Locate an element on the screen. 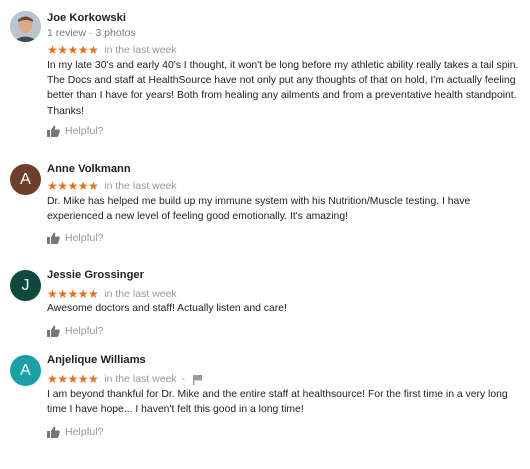  avatar-letter: J is located at coordinates (25, 285).